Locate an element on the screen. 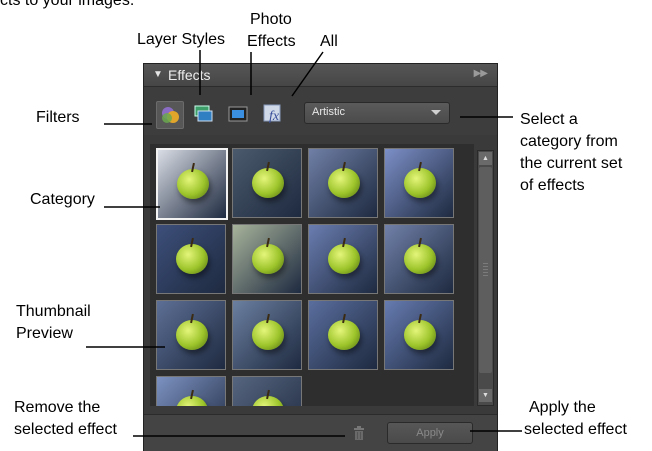 This screenshot has height=451, width=652. callout-remove-line2: selected effect is located at coordinates (65, 429).